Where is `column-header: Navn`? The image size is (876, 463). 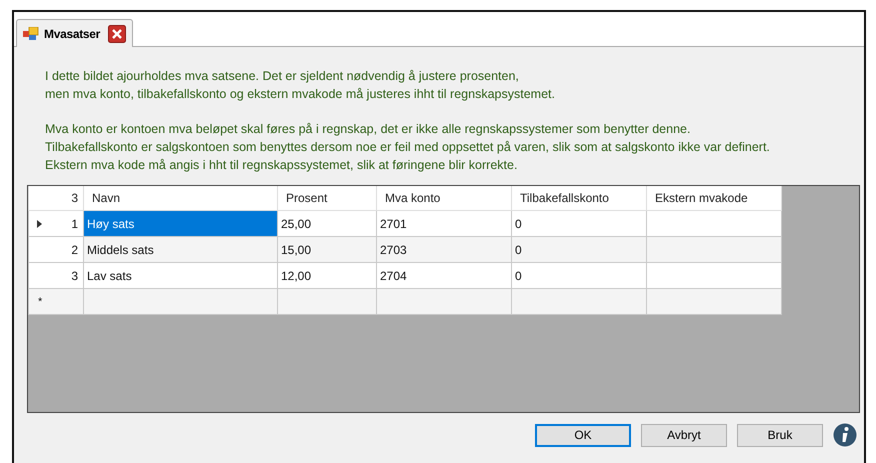 column-header: Navn is located at coordinates (181, 198).